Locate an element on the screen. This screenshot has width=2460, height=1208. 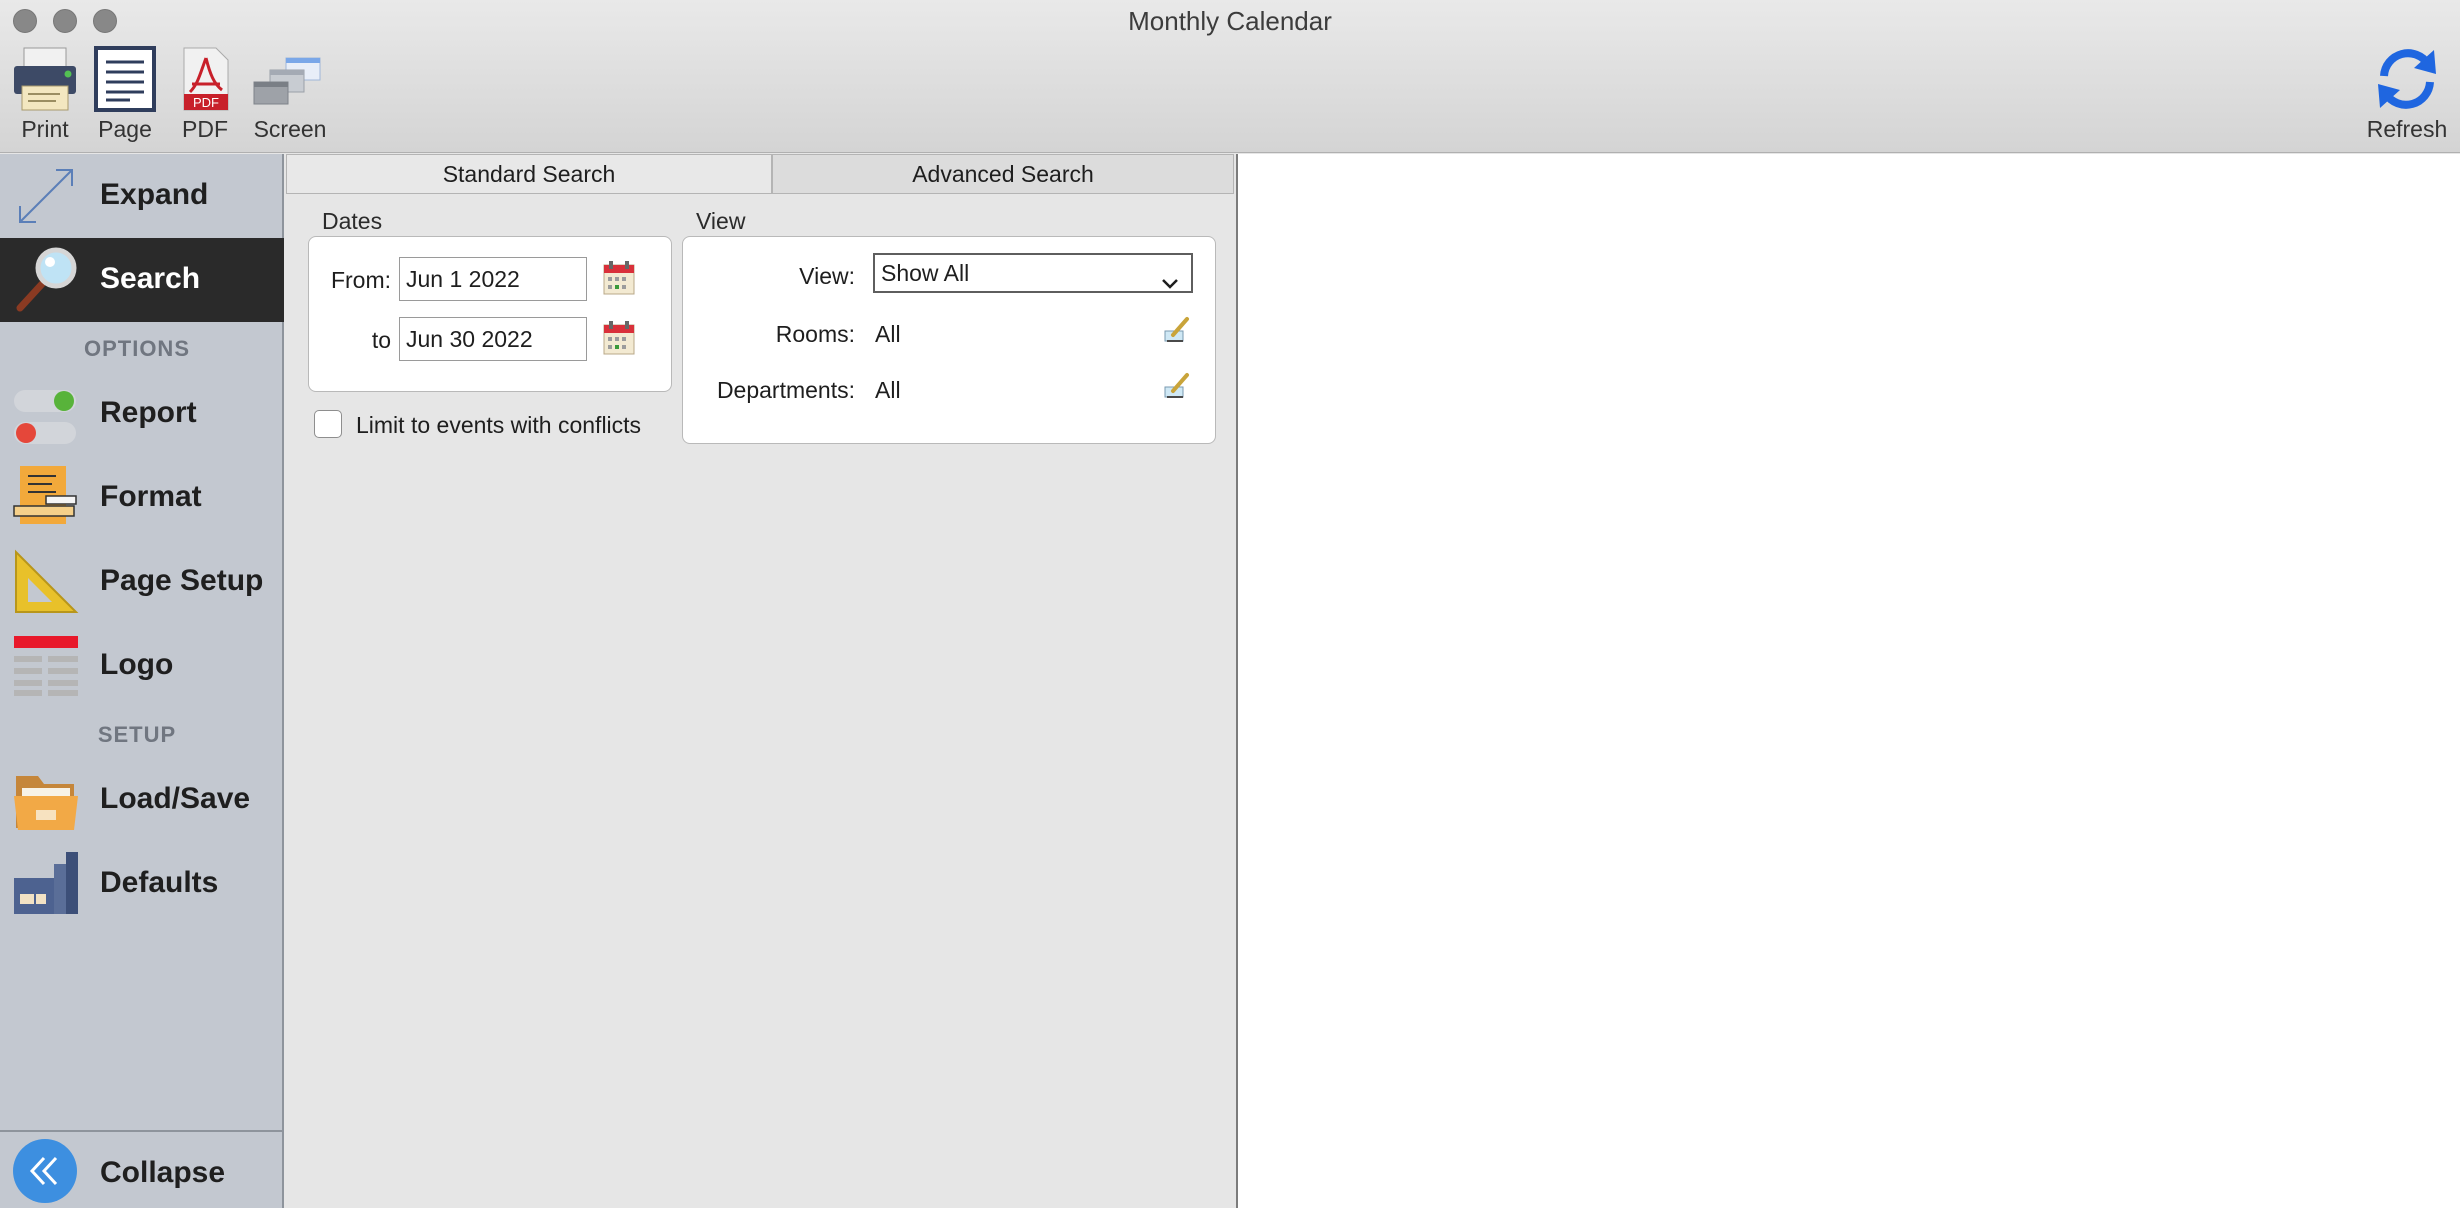
svg-text: PDF is located at coordinates (206, 102).